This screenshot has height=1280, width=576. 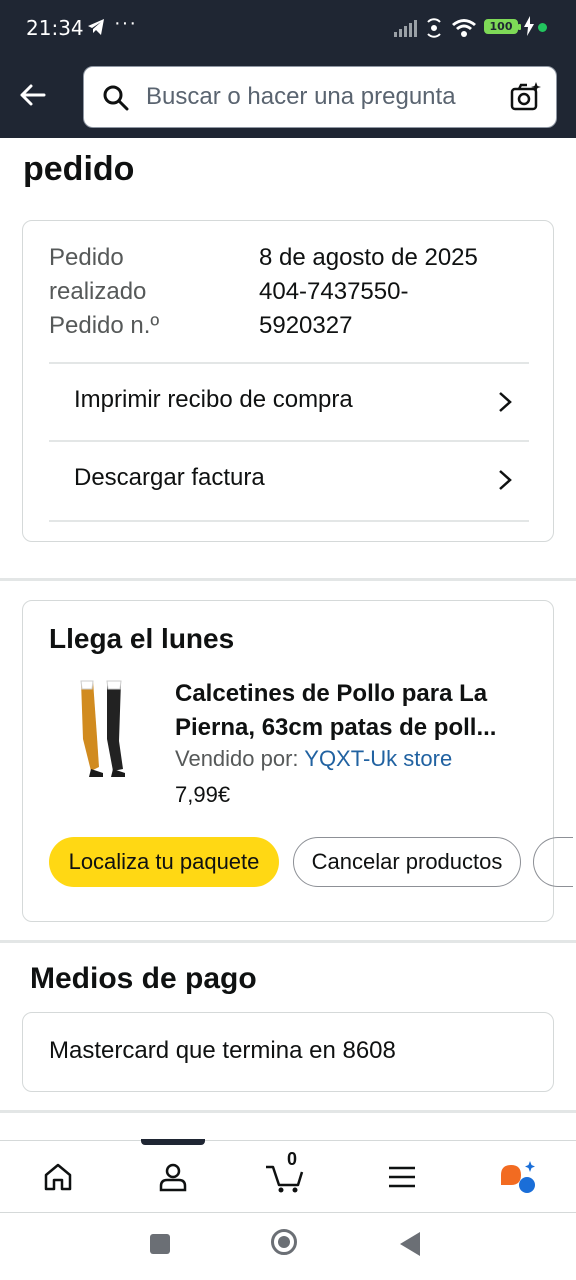 What do you see at coordinates (203, 794) in the screenshot?
I see `product-price: 7,99€` at bounding box center [203, 794].